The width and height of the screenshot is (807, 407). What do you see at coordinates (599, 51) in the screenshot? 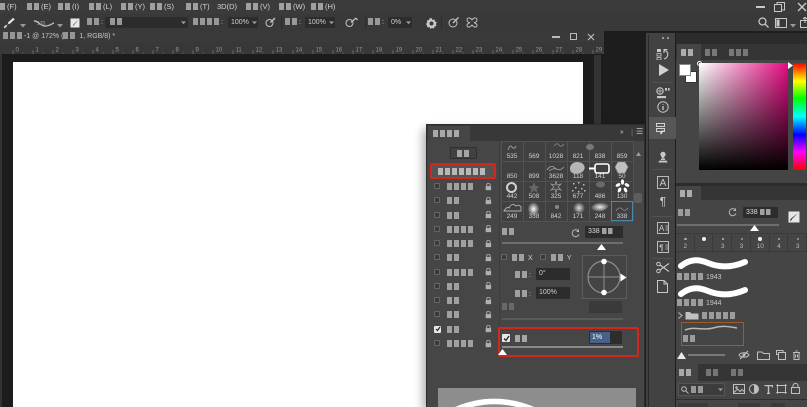
I see `svg-text: 29` at bounding box center [599, 51].